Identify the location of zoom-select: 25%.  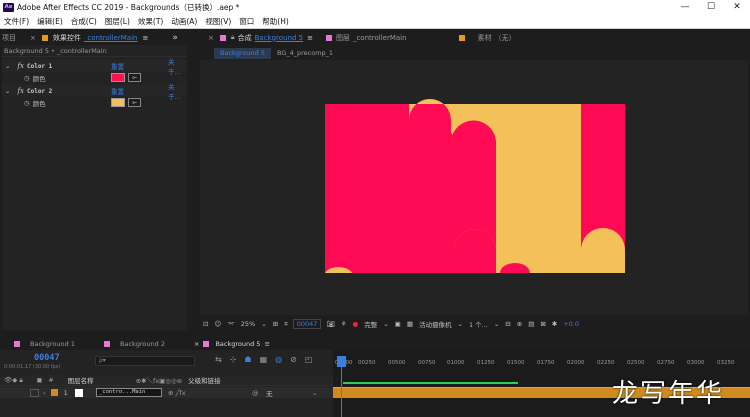
(248, 324).